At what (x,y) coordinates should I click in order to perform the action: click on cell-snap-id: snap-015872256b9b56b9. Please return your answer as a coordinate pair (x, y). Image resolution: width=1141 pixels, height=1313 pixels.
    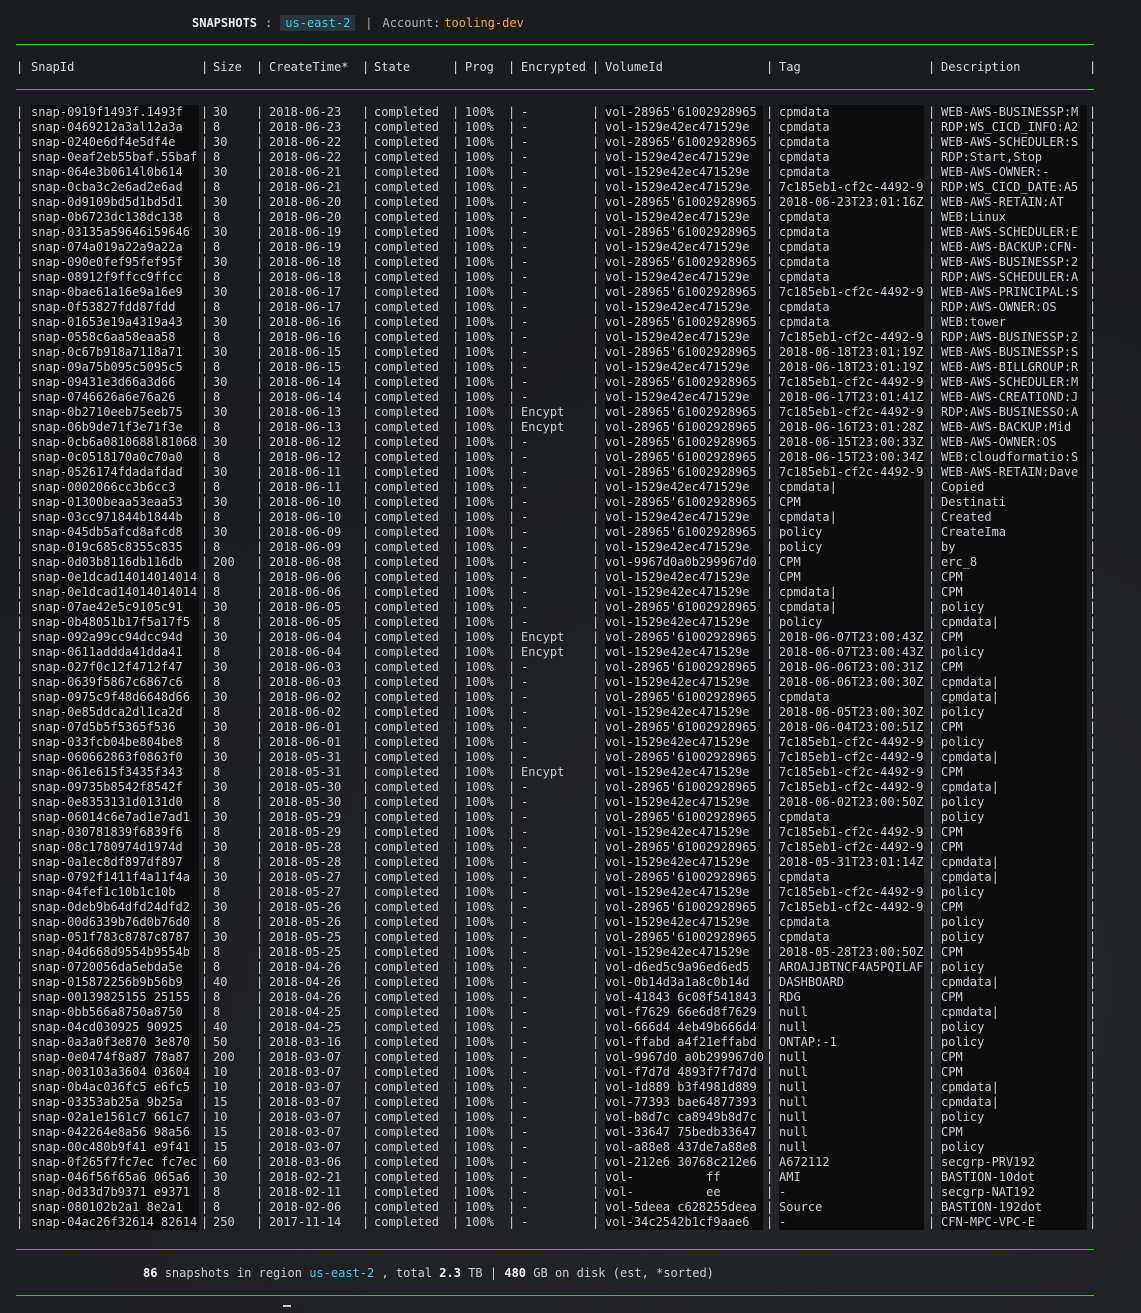
    Looking at the image, I should click on (115, 982).